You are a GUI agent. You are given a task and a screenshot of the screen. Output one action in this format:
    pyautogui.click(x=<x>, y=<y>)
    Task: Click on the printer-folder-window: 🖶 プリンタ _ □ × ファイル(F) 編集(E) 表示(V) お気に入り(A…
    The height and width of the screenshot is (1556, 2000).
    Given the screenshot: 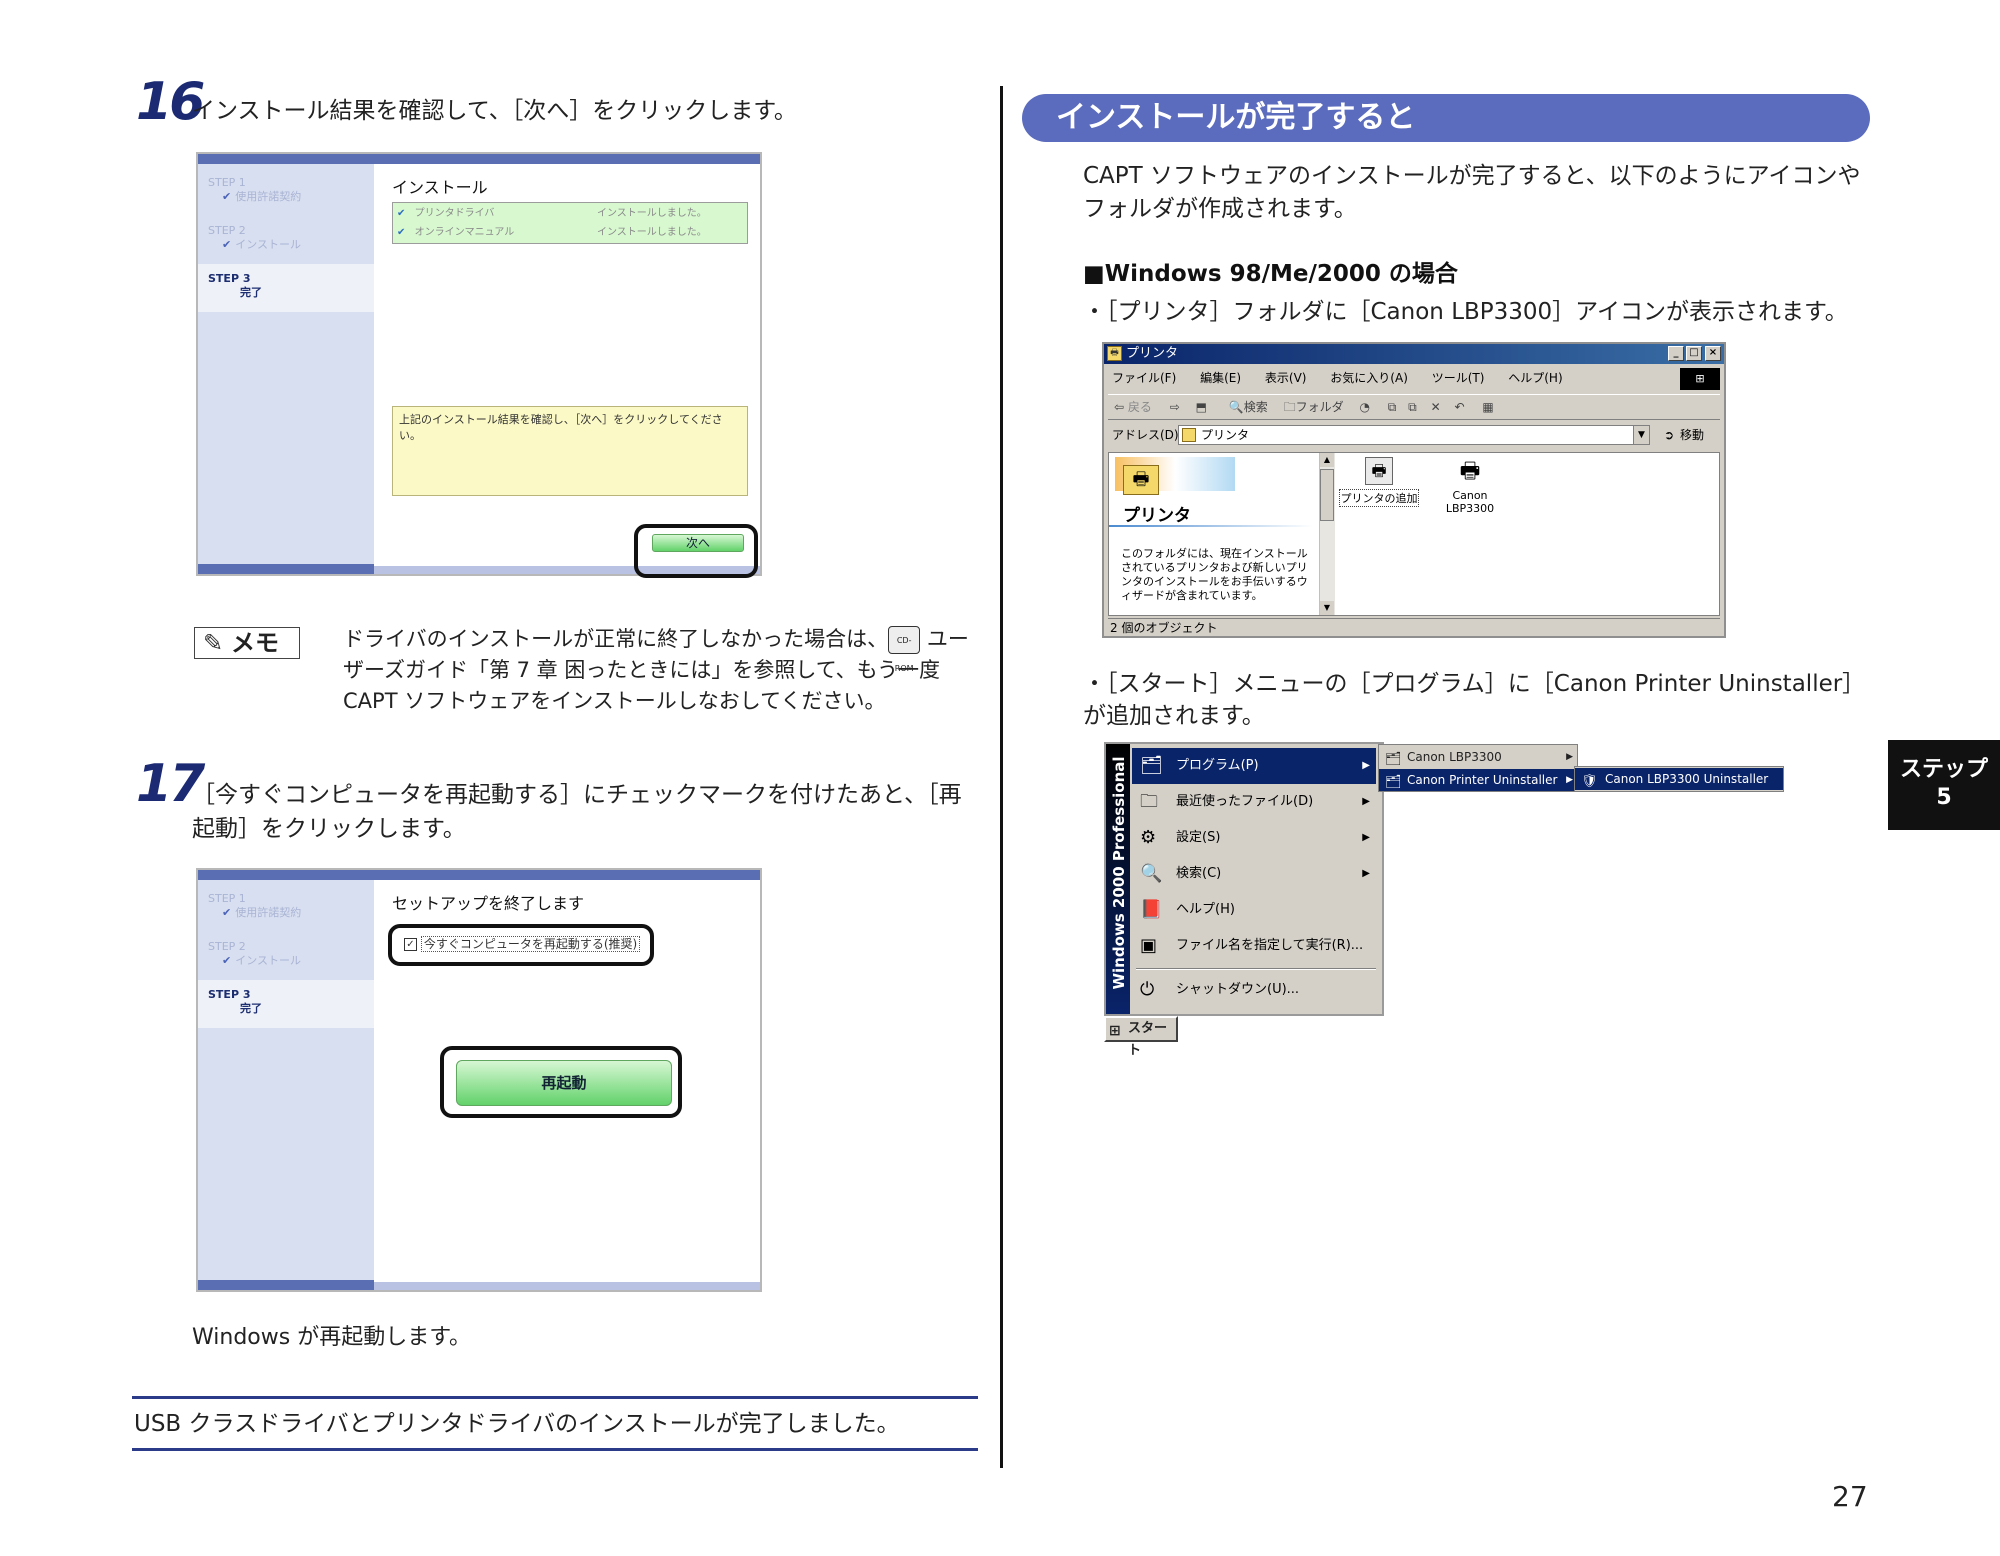 What is the action you would take?
    pyautogui.click(x=1414, y=490)
    